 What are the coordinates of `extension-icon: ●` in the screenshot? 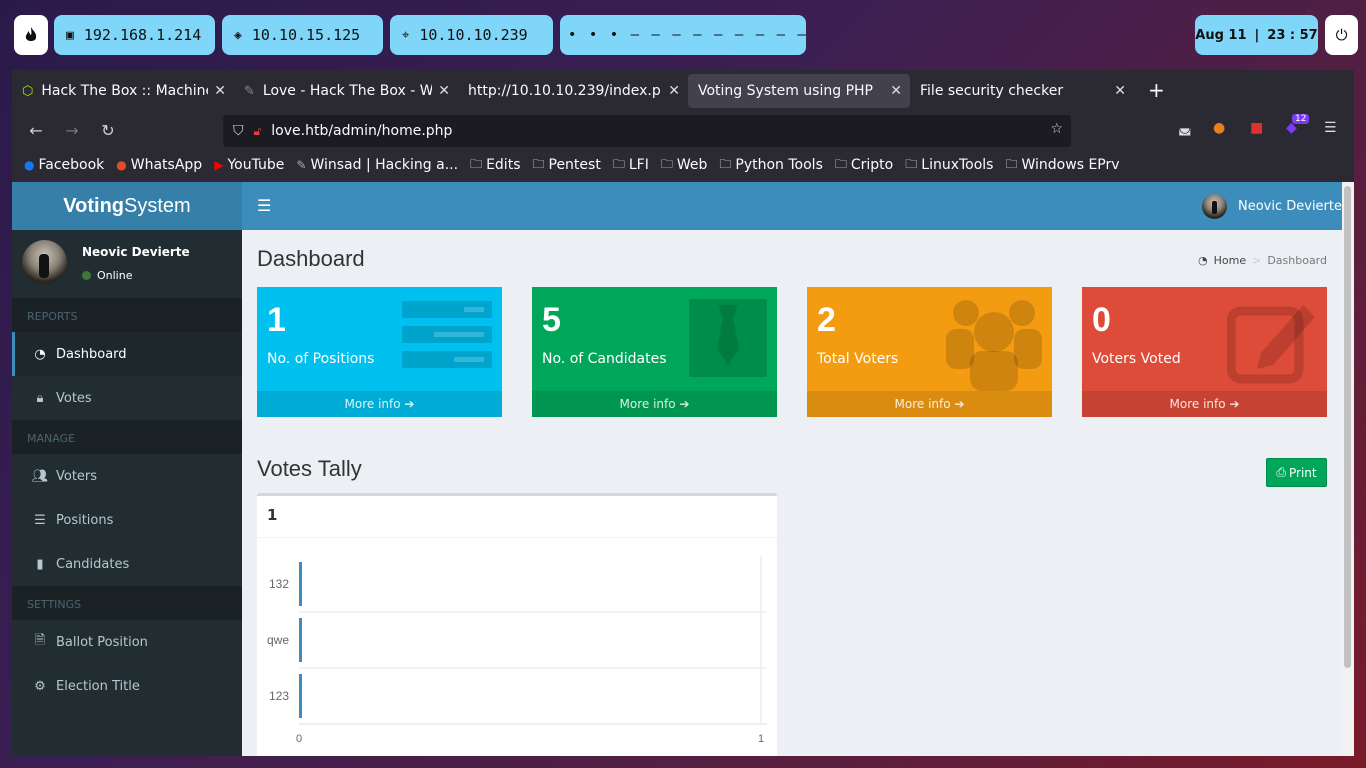 It's located at (1219, 128).